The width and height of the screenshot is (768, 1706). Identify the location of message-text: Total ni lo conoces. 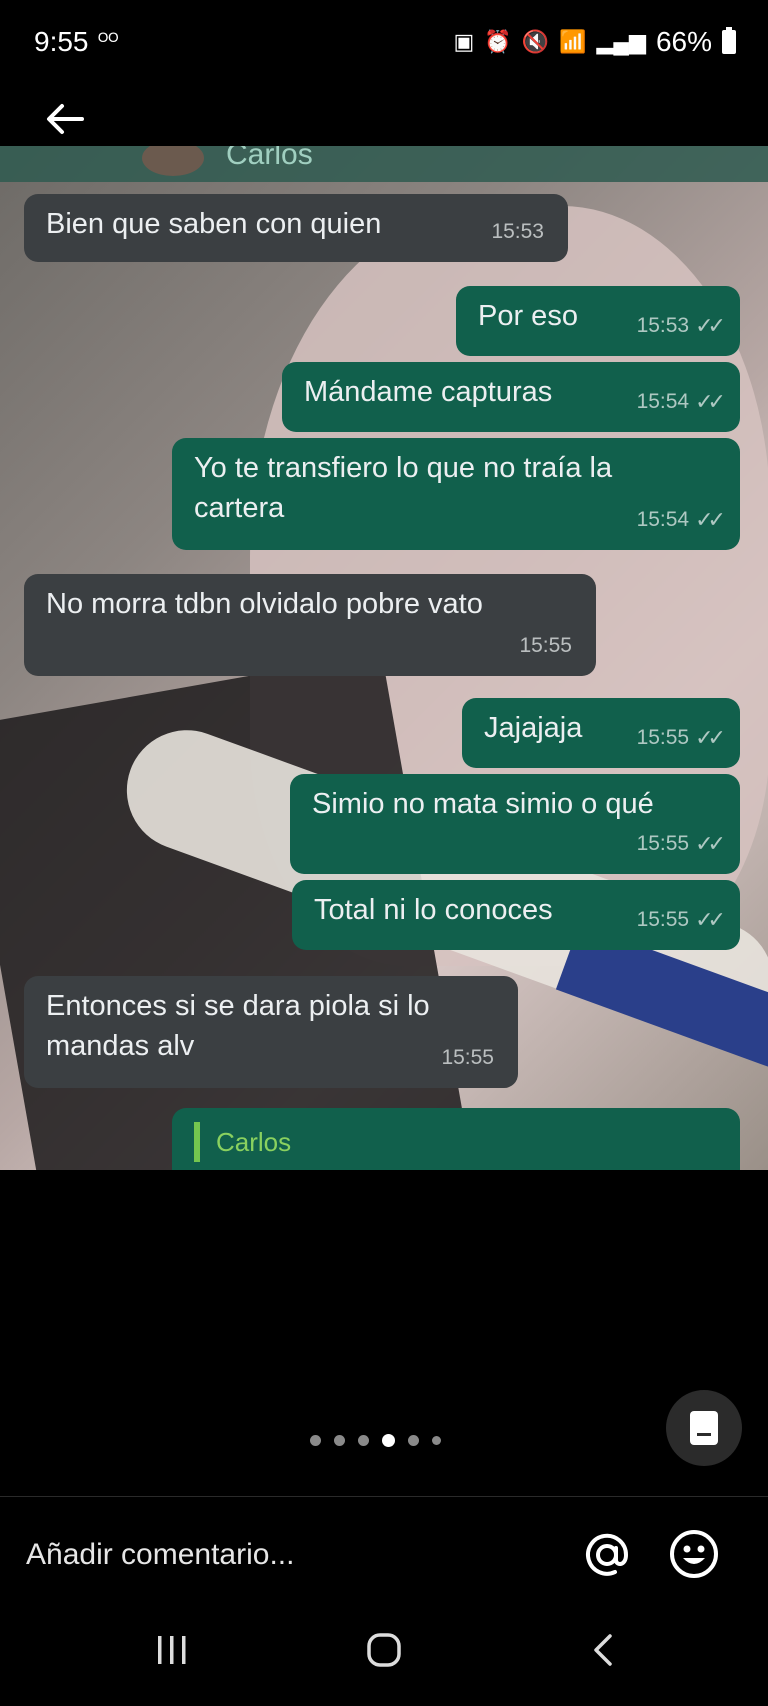
(433, 910).